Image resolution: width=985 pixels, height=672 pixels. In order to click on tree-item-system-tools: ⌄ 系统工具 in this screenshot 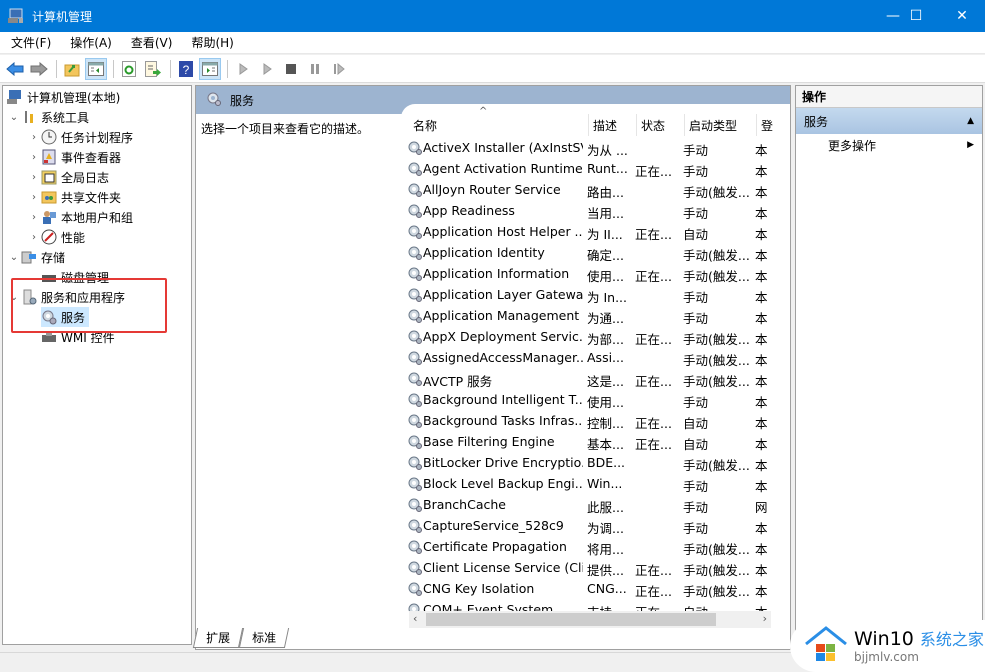, I will do `click(48, 117)`.